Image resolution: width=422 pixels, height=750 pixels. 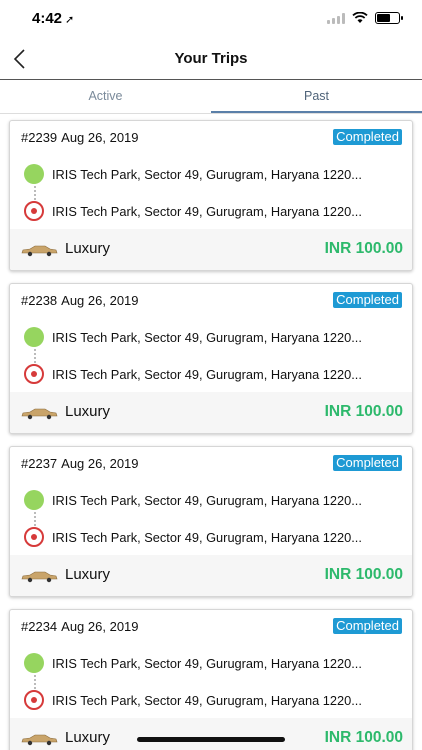 What do you see at coordinates (360, 17) in the screenshot?
I see `wifi-icon` at bounding box center [360, 17].